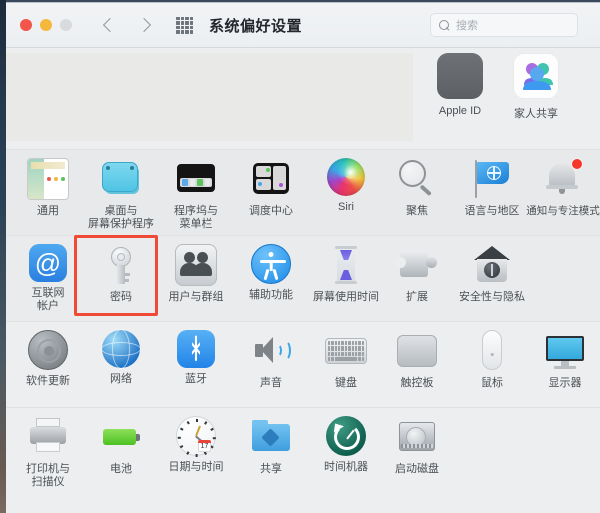  What do you see at coordinates (271, 179) in the screenshot?
I see `mission-control-icon` at bounding box center [271, 179].